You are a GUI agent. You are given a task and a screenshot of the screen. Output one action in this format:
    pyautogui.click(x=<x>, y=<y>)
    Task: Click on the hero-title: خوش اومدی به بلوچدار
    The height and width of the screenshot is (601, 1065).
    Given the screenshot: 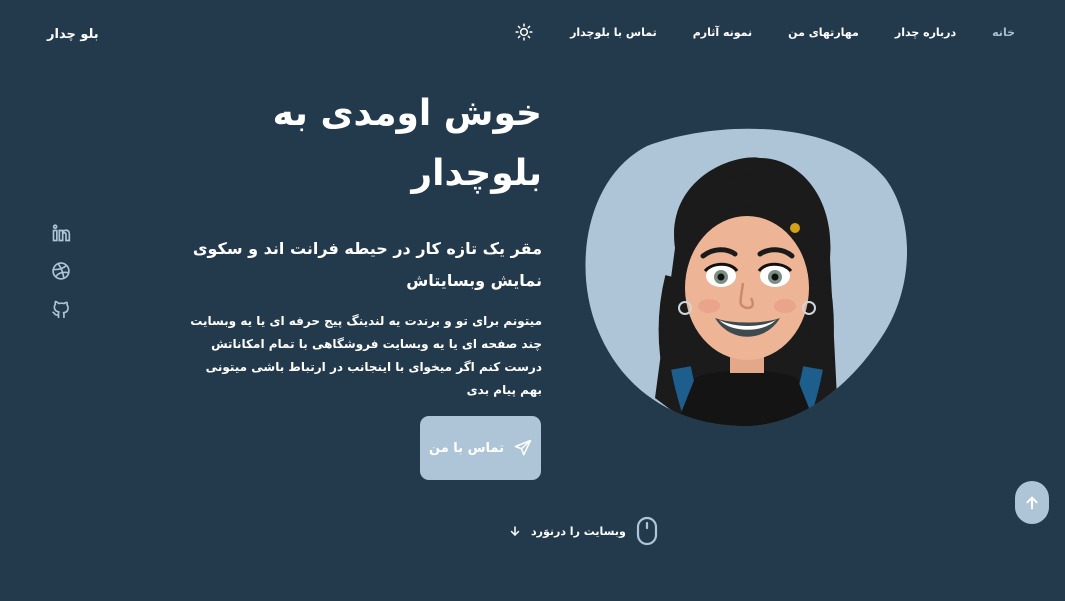 What is the action you would take?
    pyautogui.click(x=407, y=143)
    